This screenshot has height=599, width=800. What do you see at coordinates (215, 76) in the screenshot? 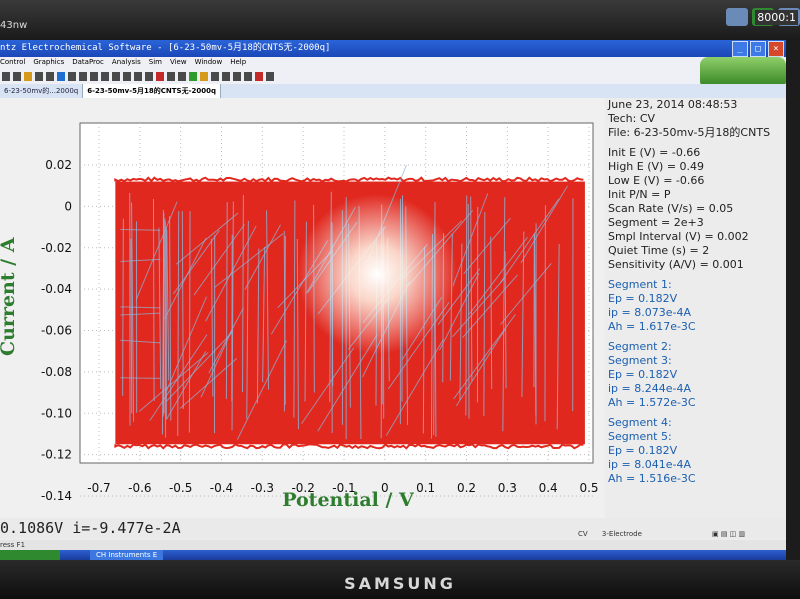
I see `peak-icon` at bounding box center [215, 76].